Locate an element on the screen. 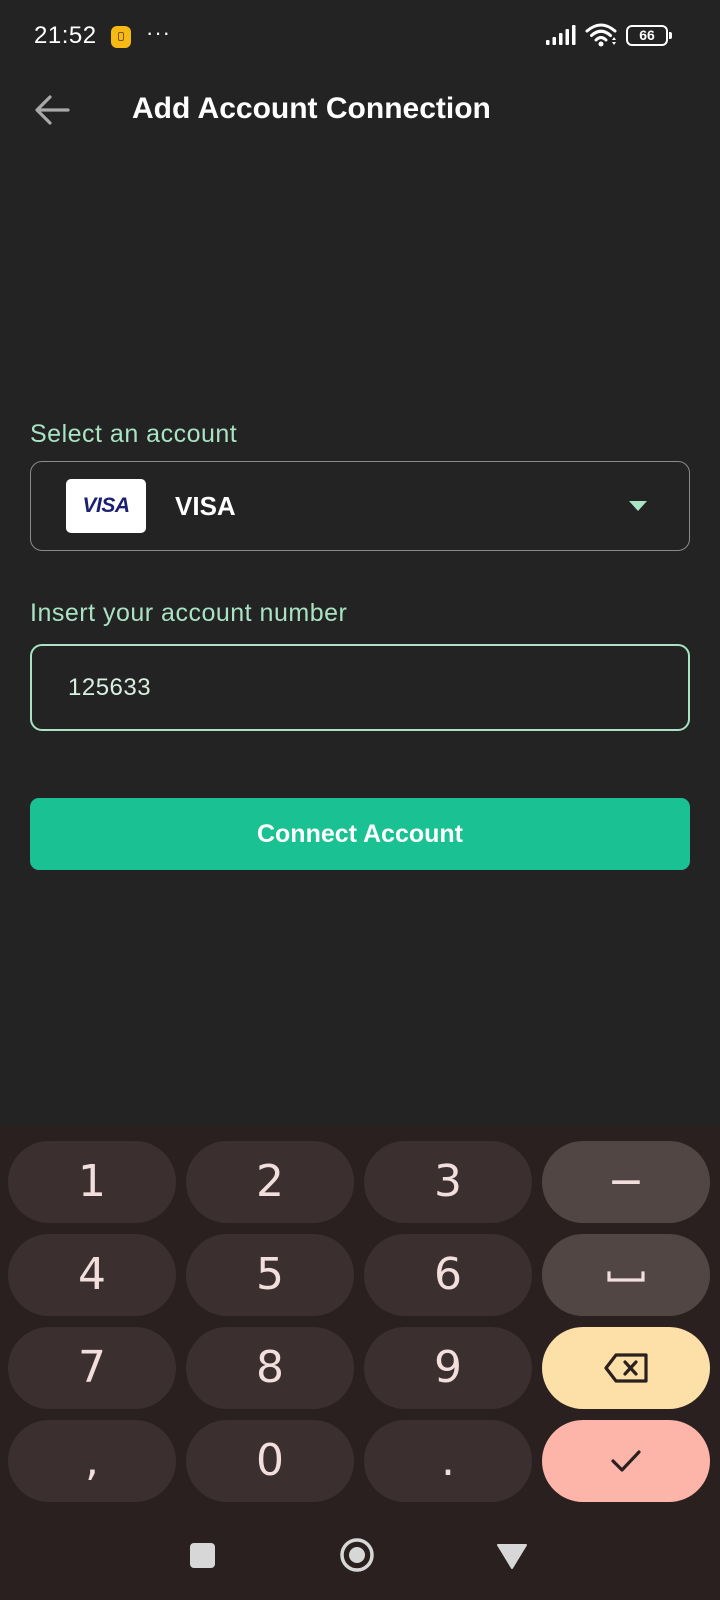 The image size is (720, 1600). status-bar: 21:52 ··· 66 is located at coordinates (360, 36).